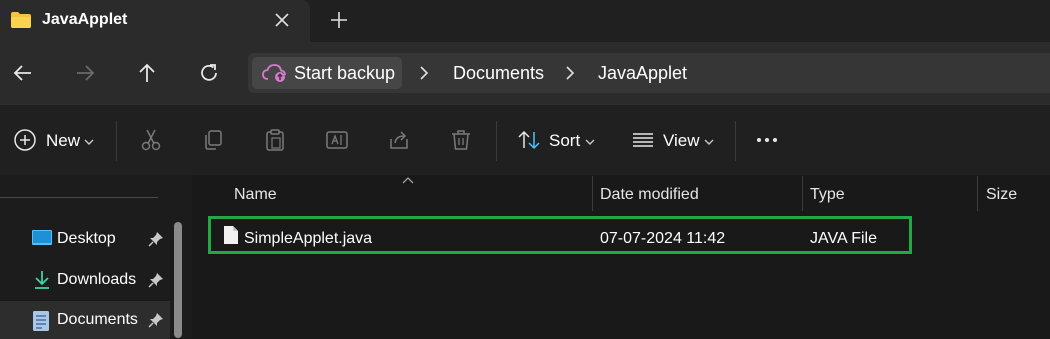 Image resolution: width=1050 pixels, height=339 pixels. Describe the element at coordinates (525, 21) in the screenshot. I see `tab-bar: JavaApplet` at that location.